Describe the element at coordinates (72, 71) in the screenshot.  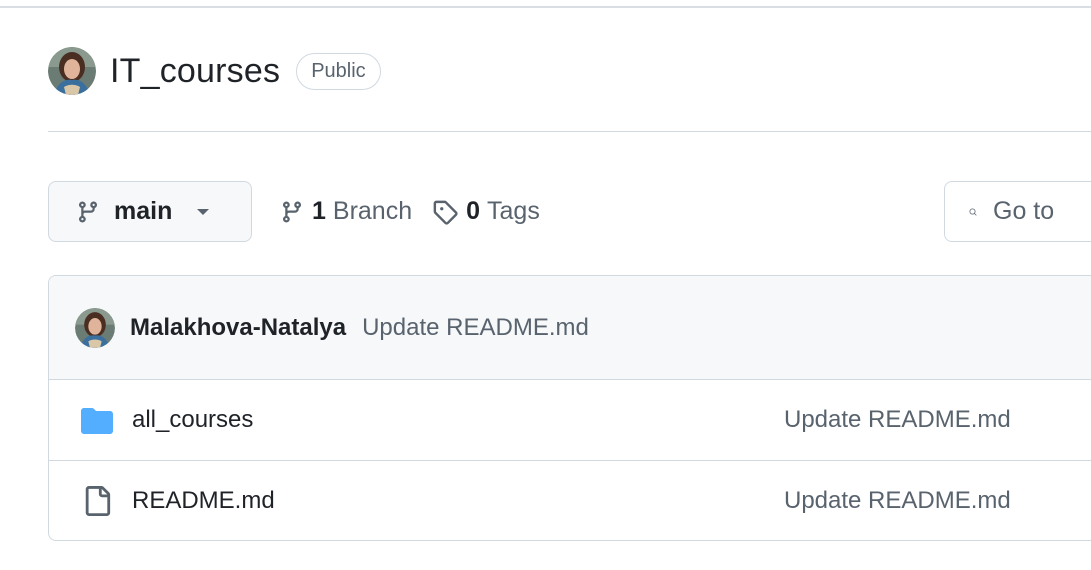
I see `owner-avatar` at that location.